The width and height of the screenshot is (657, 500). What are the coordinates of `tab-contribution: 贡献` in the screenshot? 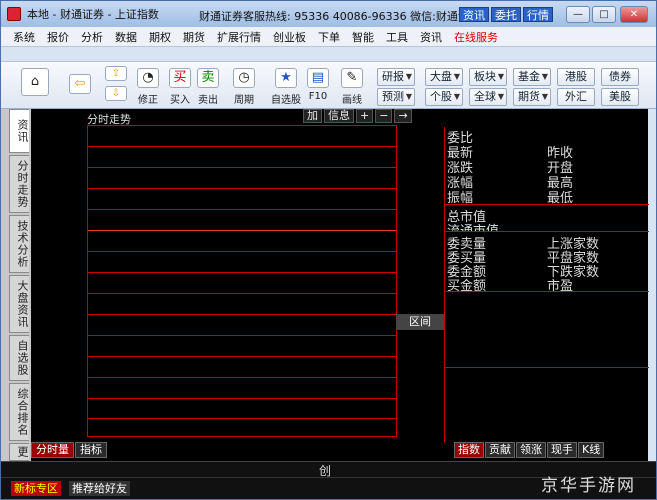 It's located at (500, 450).